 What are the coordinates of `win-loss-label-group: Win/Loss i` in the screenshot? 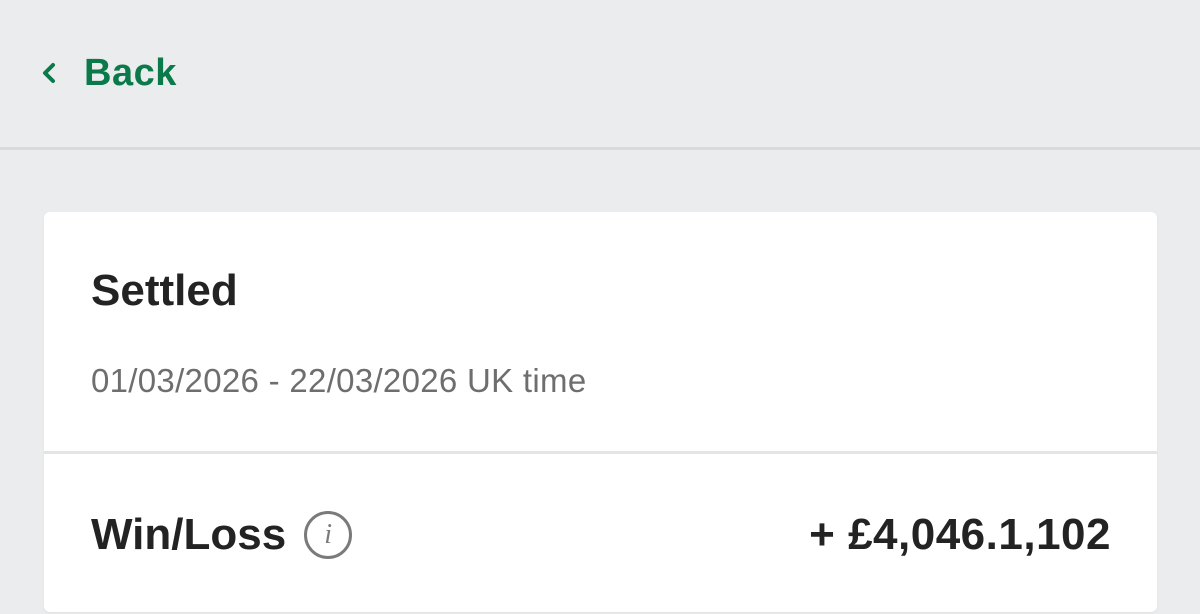 It's located at (222, 535).